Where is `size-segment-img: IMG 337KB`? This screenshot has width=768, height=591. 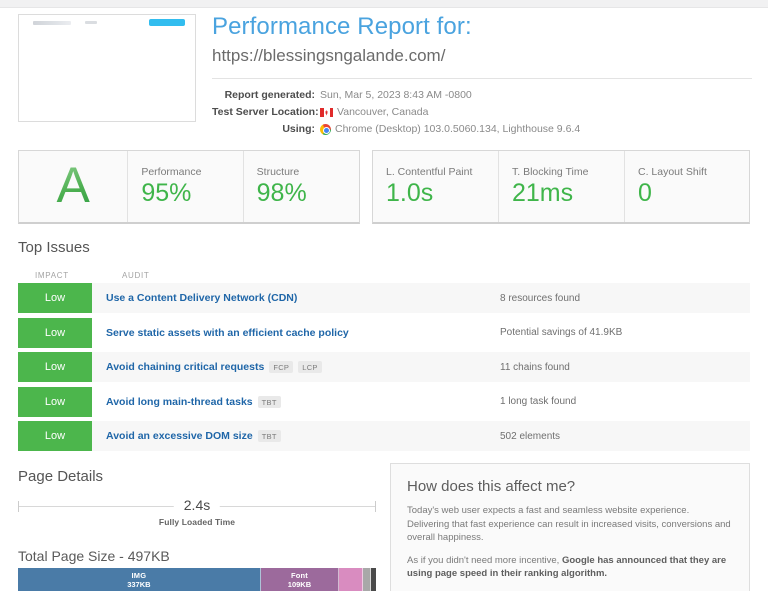 size-segment-img: IMG 337KB is located at coordinates (139, 579).